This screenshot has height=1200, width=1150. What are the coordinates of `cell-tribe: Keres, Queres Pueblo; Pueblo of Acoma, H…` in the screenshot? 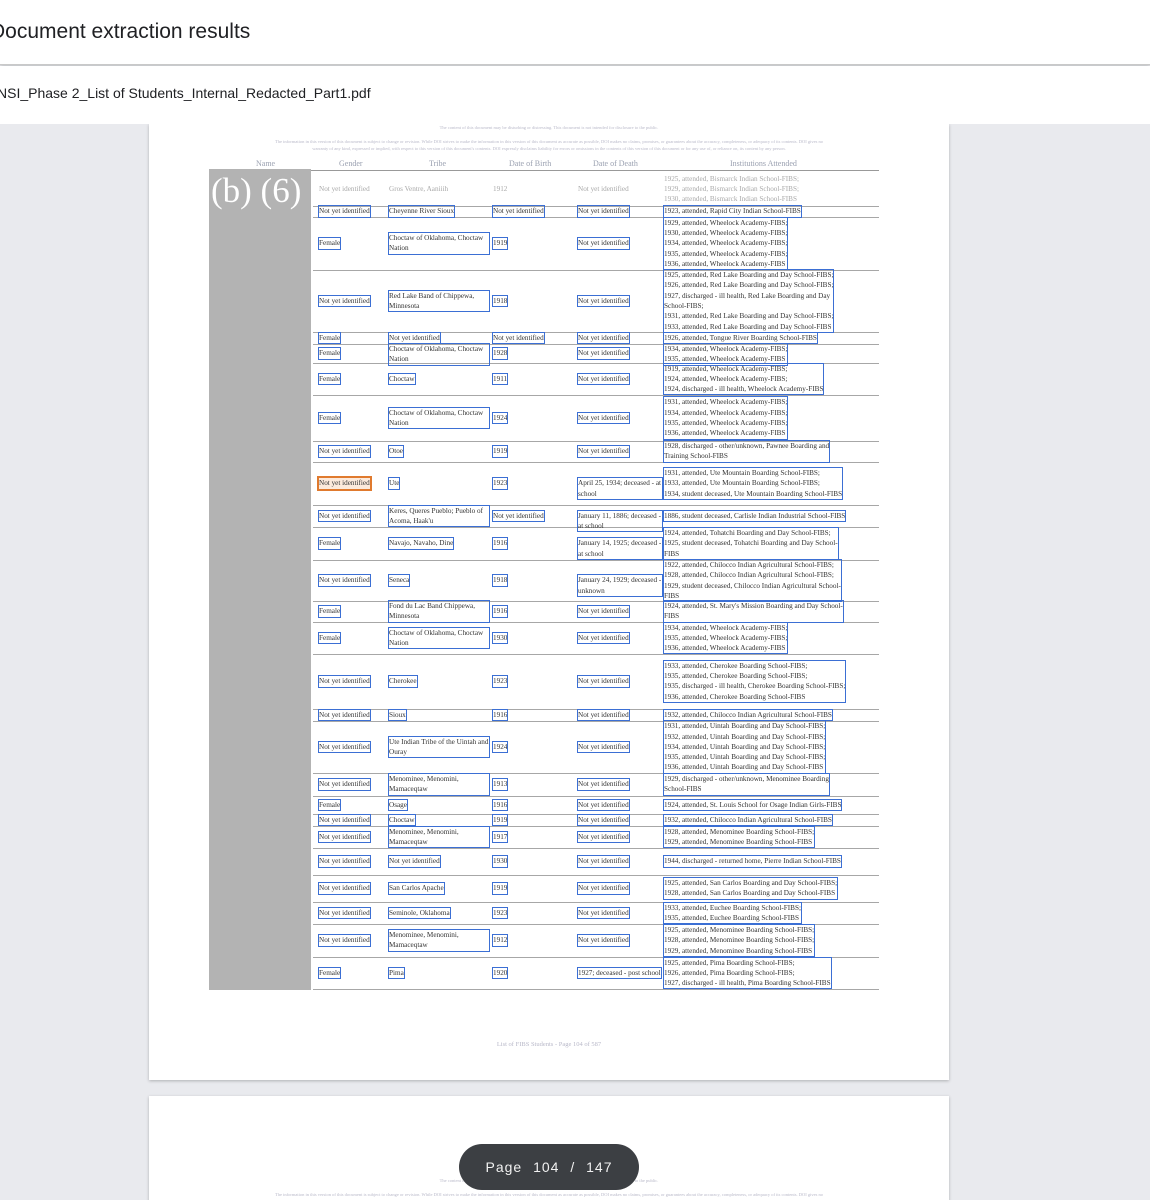 It's located at (439, 516).